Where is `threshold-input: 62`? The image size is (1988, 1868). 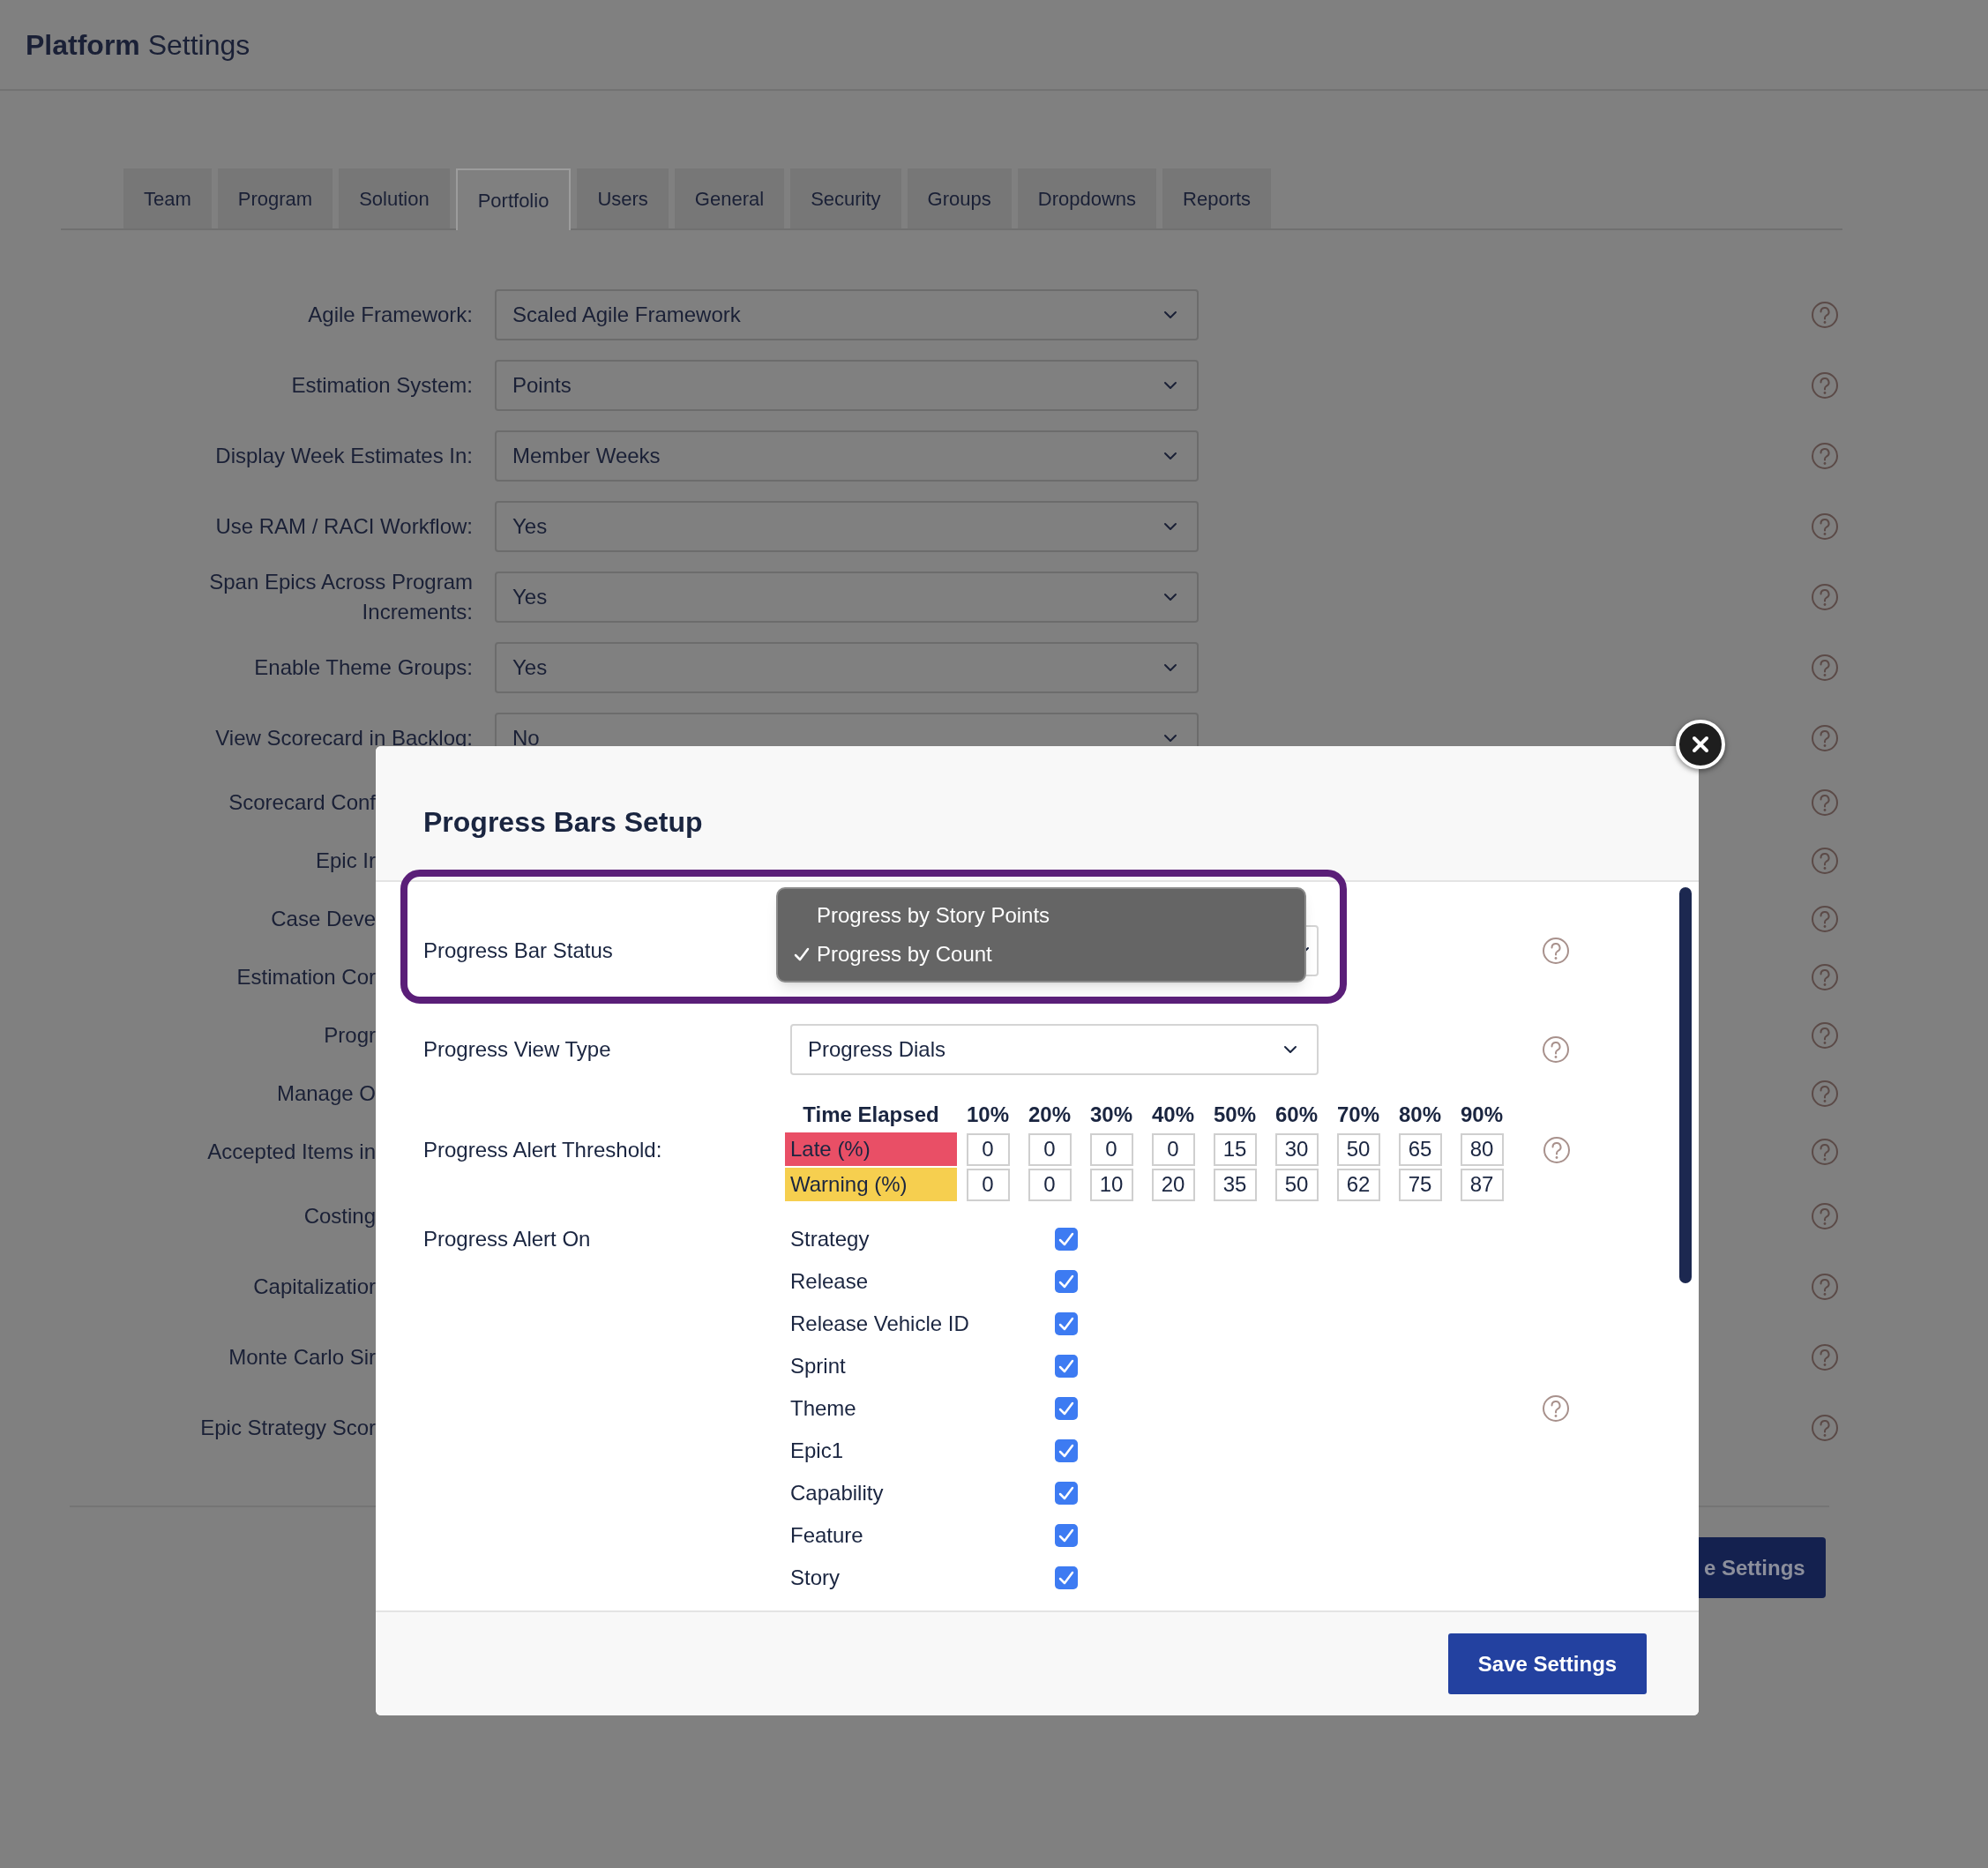
threshold-input: 62 is located at coordinates (1358, 1184).